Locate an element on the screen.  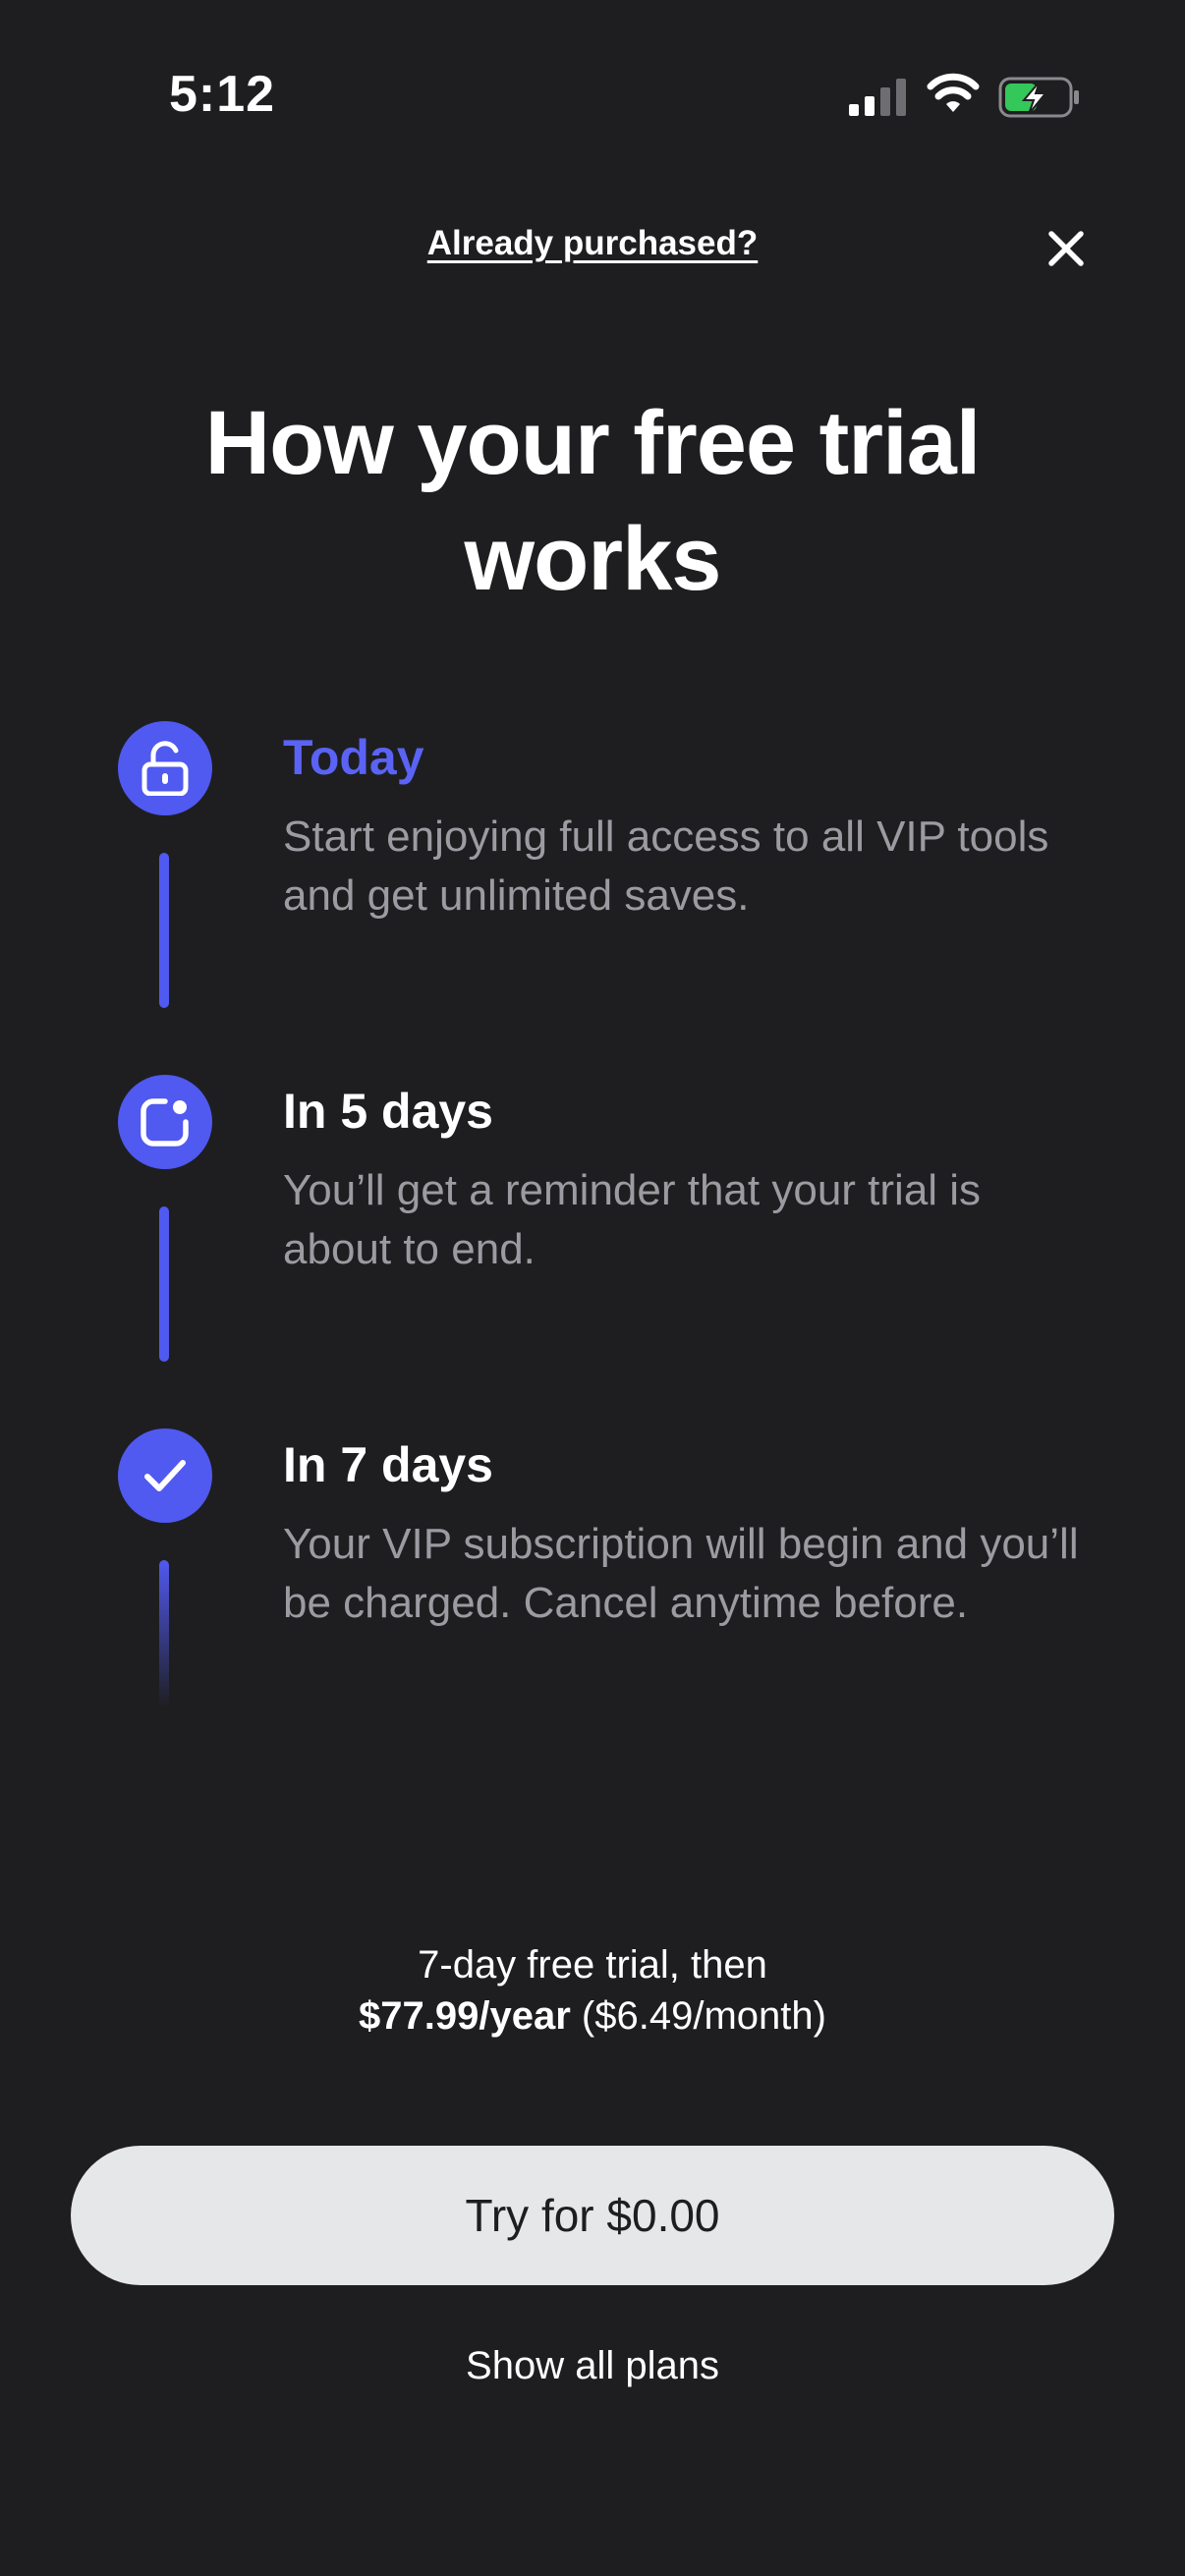
already-purchased-link: Already purchased? is located at coordinates (592, 243).